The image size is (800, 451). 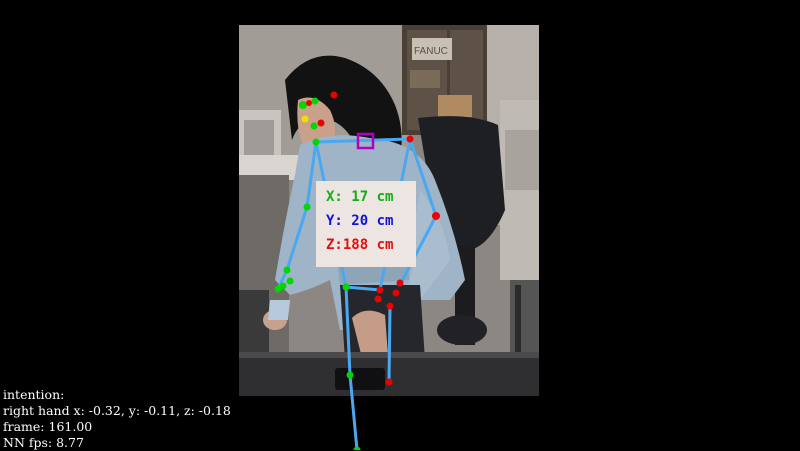 What do you see at coordinates (303, 105) in the screenshot?
I see `left-eye-joint` at bounding box center [303, 105].